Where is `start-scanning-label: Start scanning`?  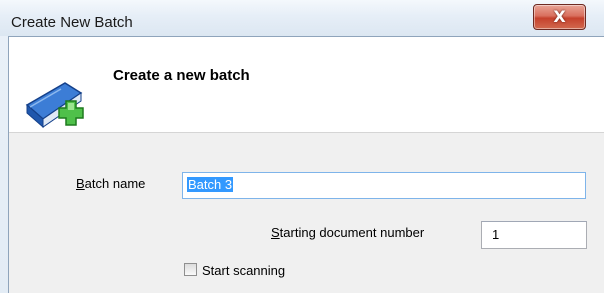 start-scanning-label: Start scanning is located at coordinates (243, 270).